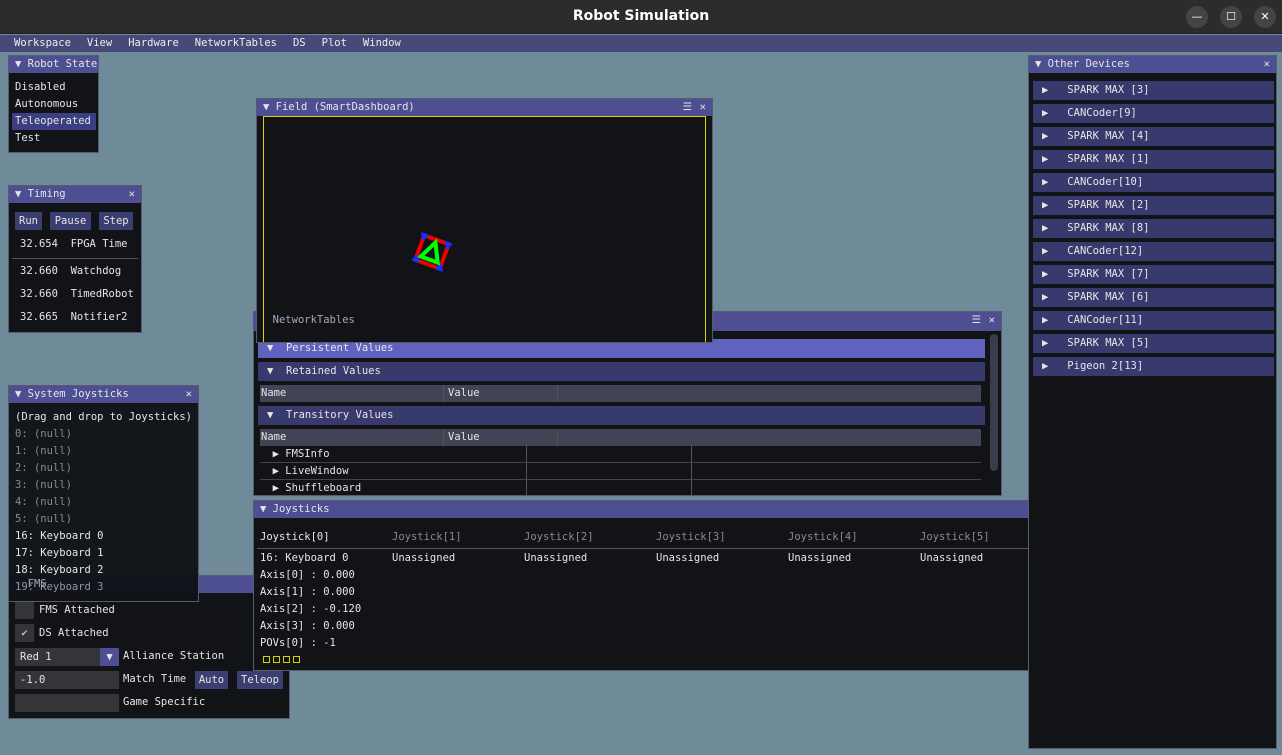 This screenshot has width=1282, height=755. Describe the element at coordinates (59, 553) in the screenshot. I see `joystick-item: 17: Keyboard 1` at that location.